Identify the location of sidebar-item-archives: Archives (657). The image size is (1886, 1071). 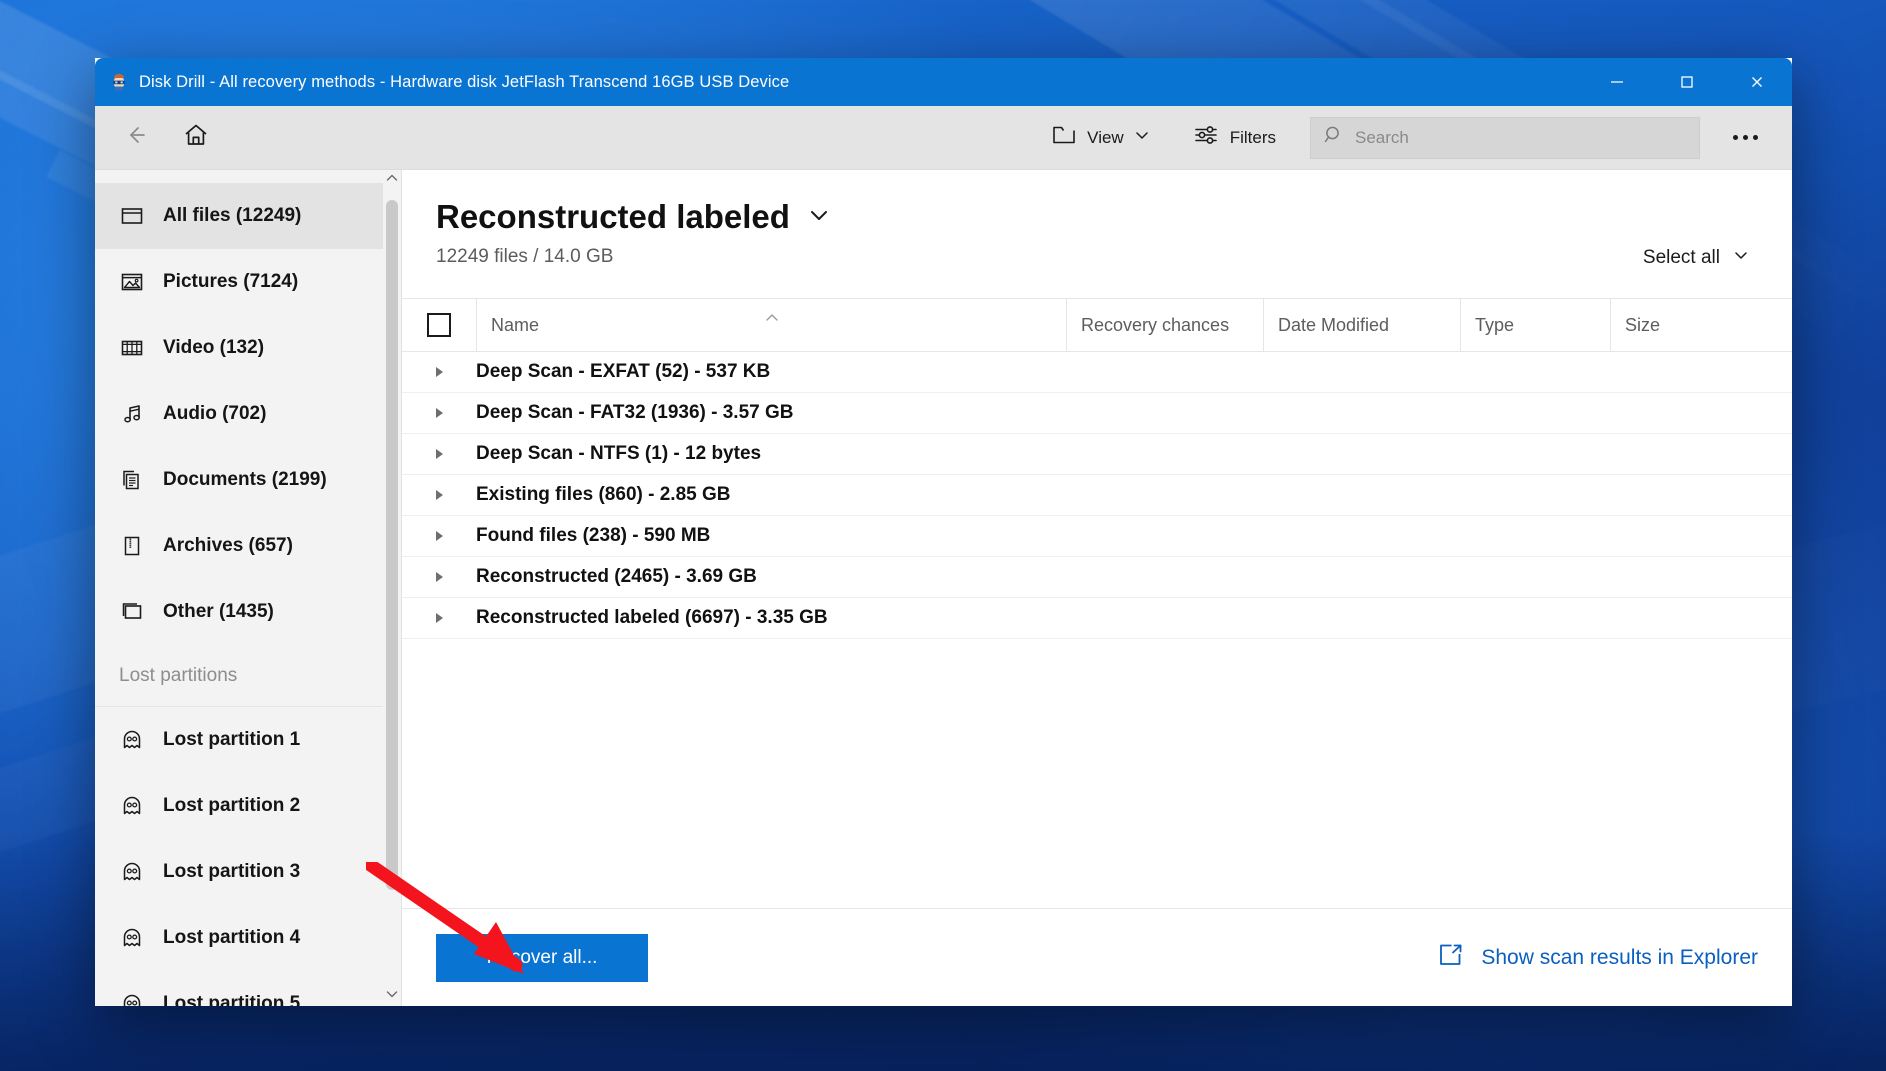
(239, 546).